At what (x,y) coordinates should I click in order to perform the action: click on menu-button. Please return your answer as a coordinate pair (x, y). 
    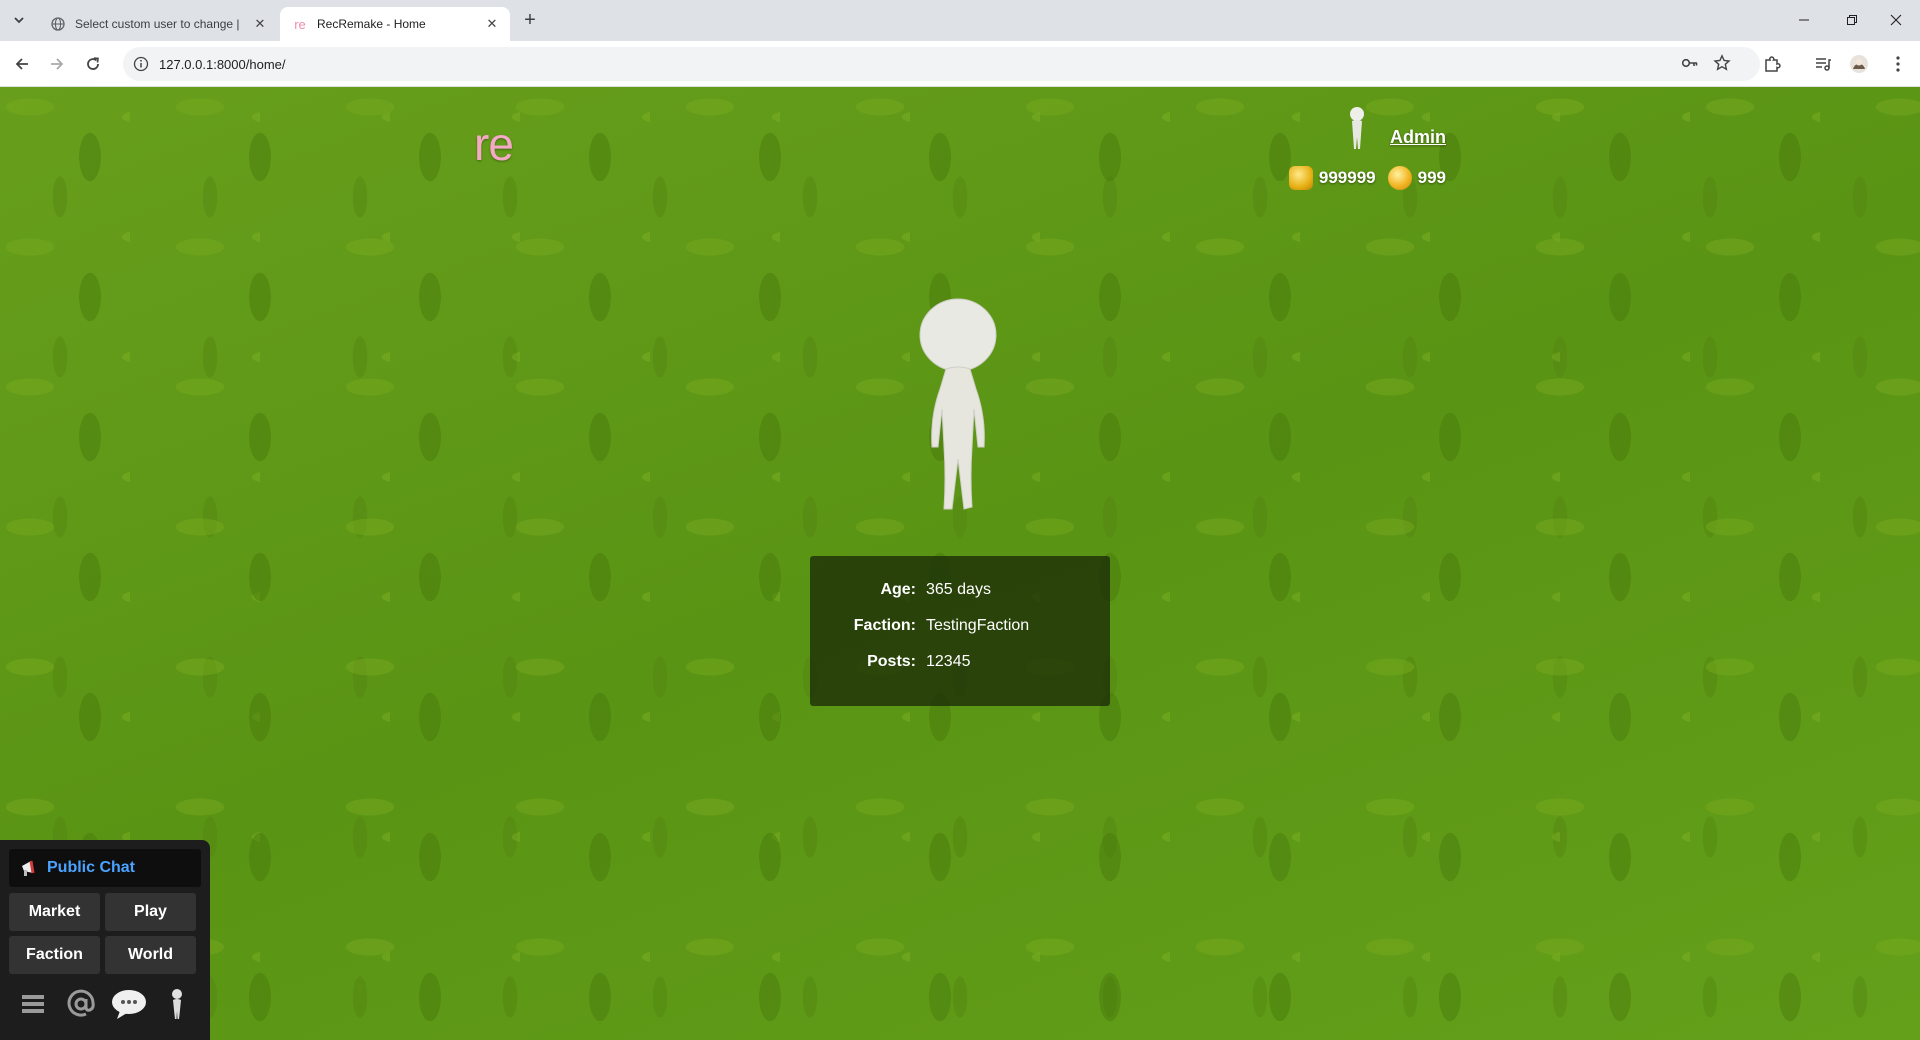
    Looking at the image, I should click on (33, 1004).